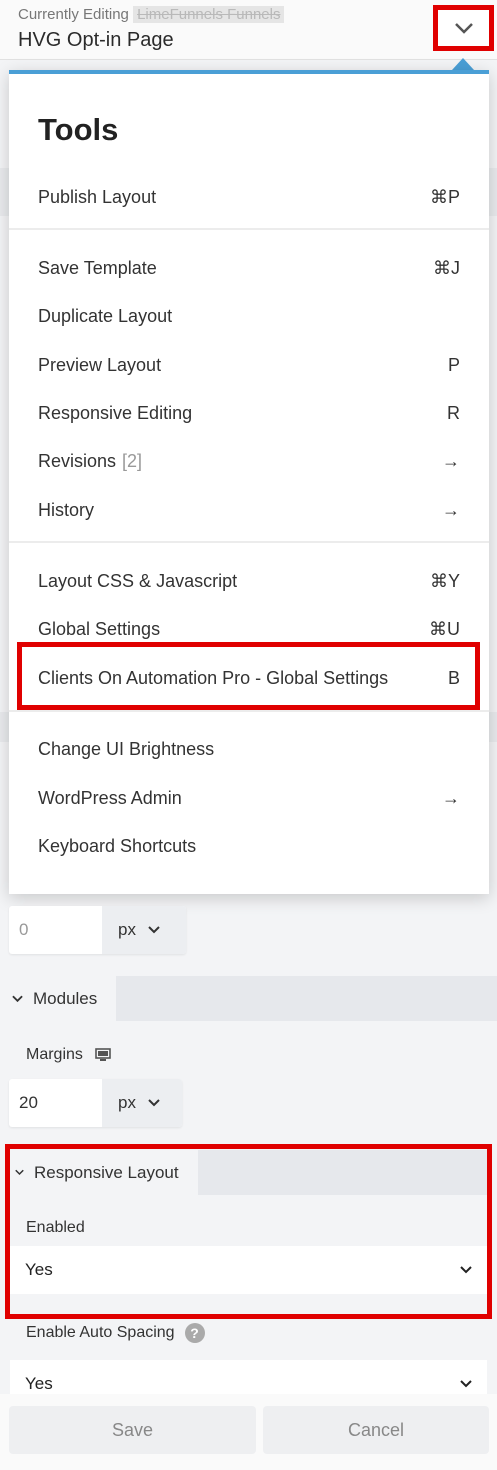 This screenshot has height=1470, width=497. Describe the element at coordinates (249, 365) in the screenshot. I see `menu-item-preview-layout: Preview Layout P` at that location.